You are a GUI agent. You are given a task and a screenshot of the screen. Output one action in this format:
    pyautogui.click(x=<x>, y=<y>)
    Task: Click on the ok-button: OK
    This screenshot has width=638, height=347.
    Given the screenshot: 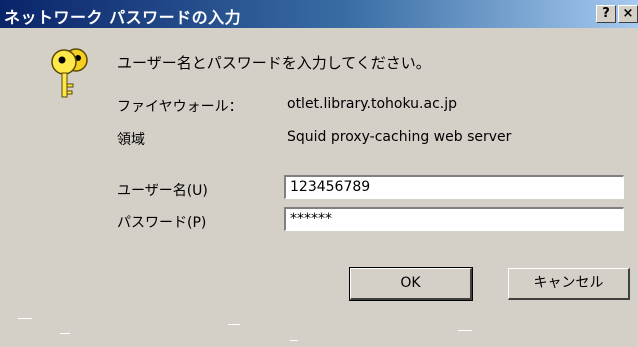 What is the action you would take?
    pyautogui.click(x=411, y=284)
    